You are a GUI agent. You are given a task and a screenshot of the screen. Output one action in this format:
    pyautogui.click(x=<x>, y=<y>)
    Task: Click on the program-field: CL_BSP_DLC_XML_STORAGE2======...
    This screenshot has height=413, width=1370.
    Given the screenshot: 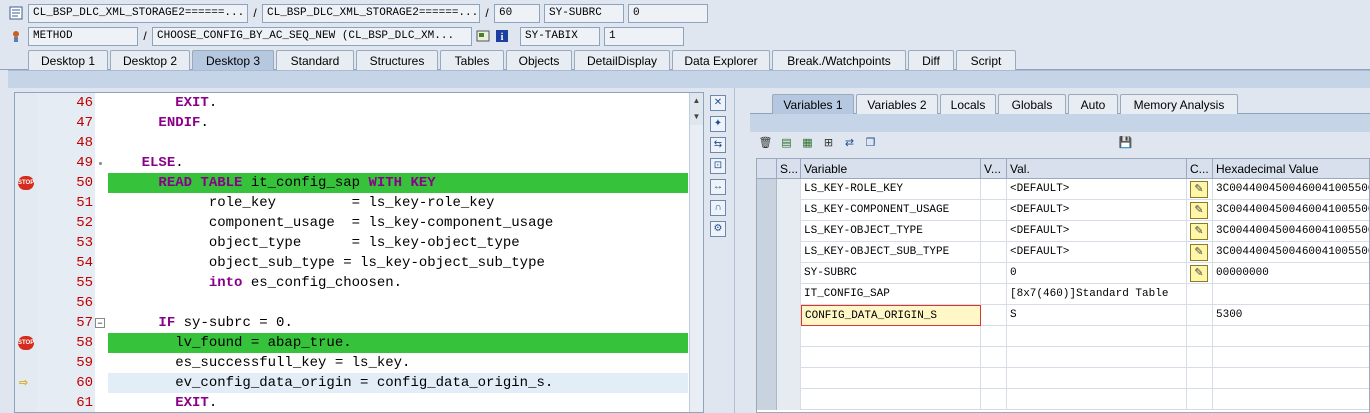 What is the action you would take?
    pyautogui.click(x=138, y=13)
    